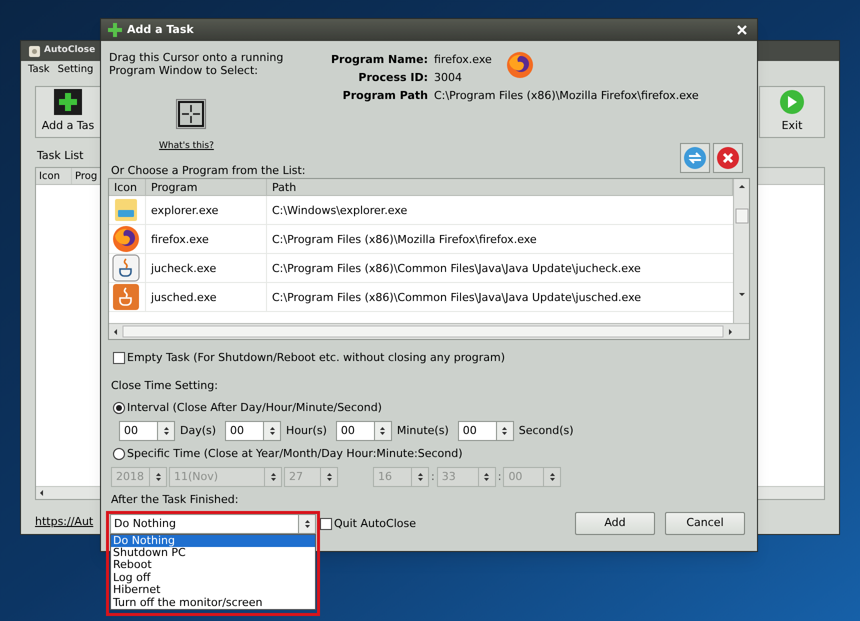 Image resolution: width=860 pixels, height=621 pixels. Describe the element at coordinates (175, 500) in the screenshot. I see `section-label: After the Task Finished:` at that location.